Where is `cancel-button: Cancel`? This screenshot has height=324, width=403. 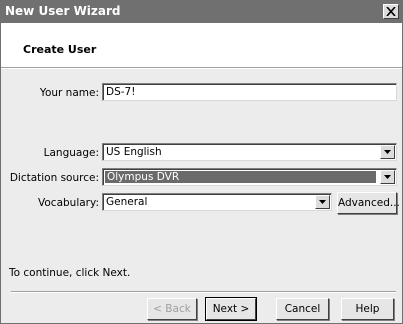 cancel-button: Cancel is located at coordinates (302, 309).